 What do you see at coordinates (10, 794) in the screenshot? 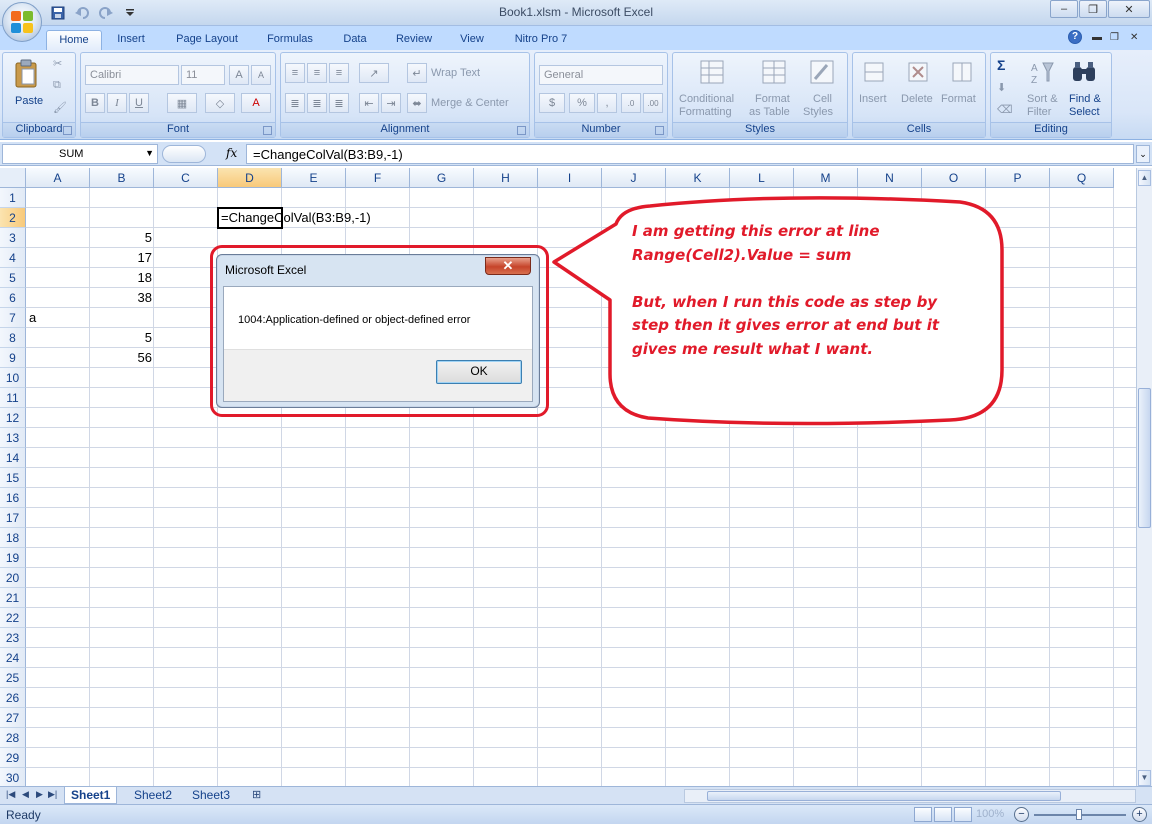
I see `first-sheet-icon: |◀` at bounding box center [10, 794].